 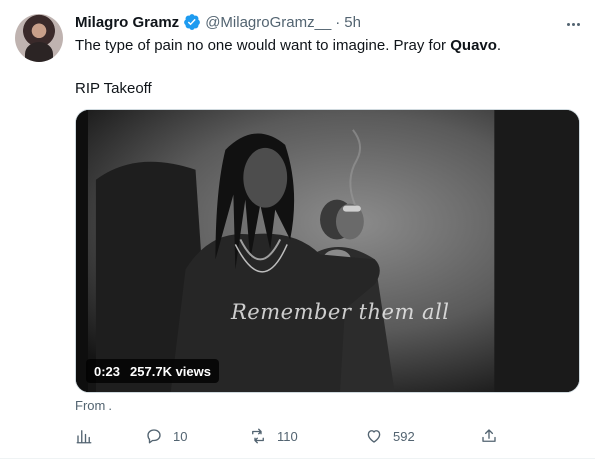 I want to click on share-icon, so click(x=489, y=435).